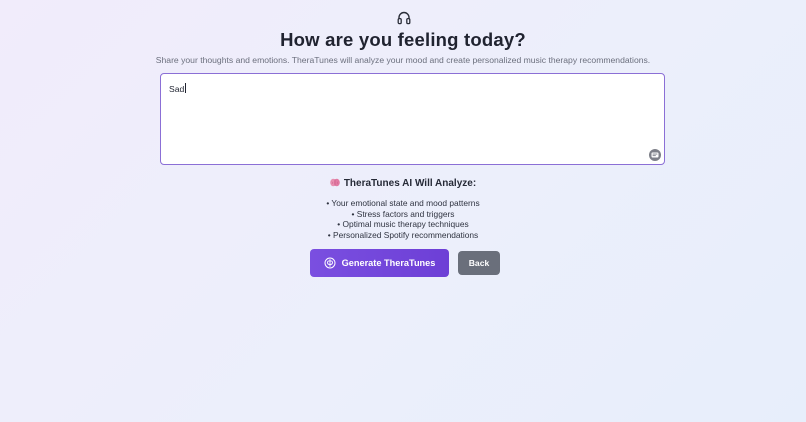 Image resolution: width=806 pixels, height=422 pixels. What do you see at coordinates (410, 183) in the screenshot?
I see `analysis-heading-text: TheraTunes AI Will Analyze:` at bounding box center [410, 183].